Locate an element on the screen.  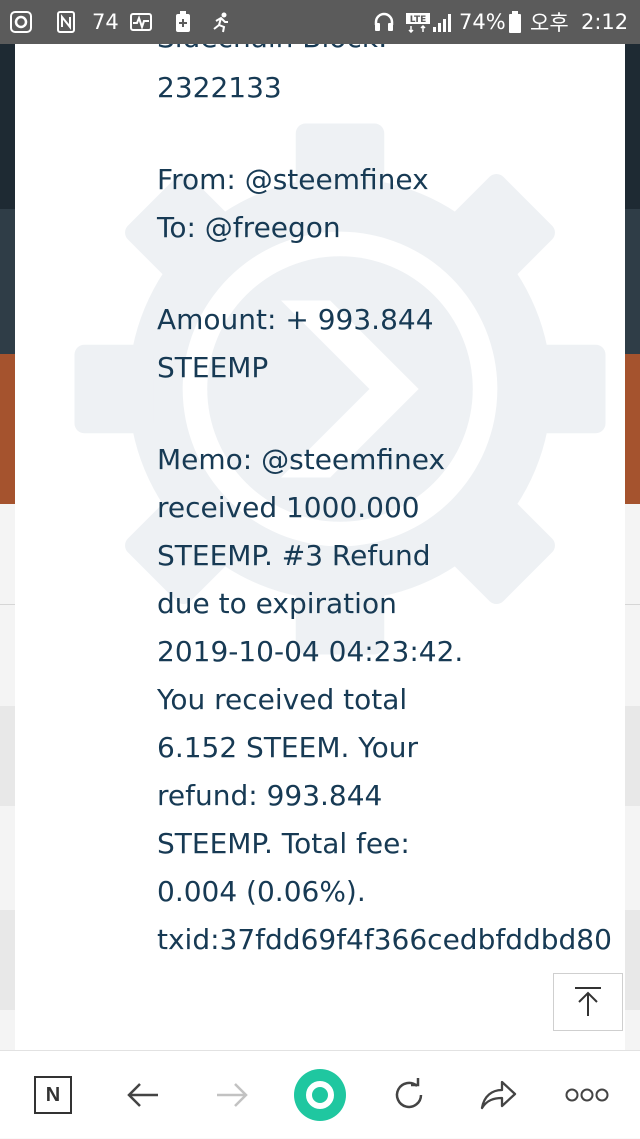
memo-line: 2019-10-04 04:23:42. is located at coordinates (310, 651).